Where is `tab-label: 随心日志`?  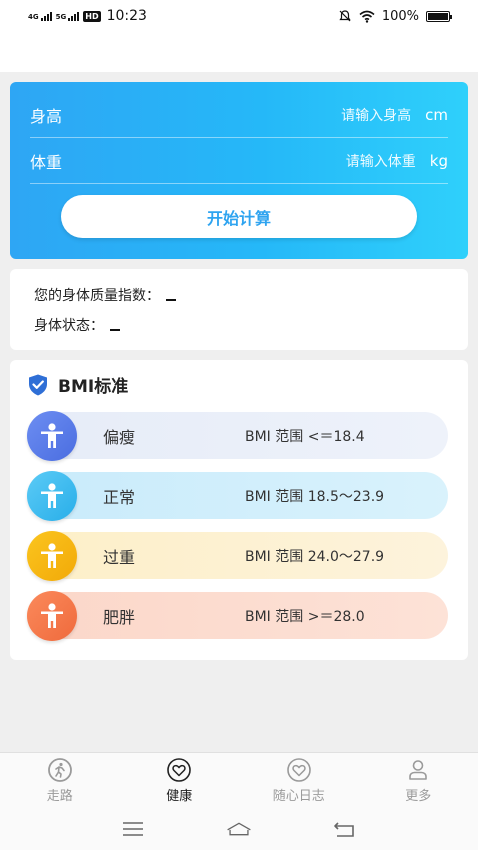
tab-label: 随心日志 is located at coordinates (298, 796).